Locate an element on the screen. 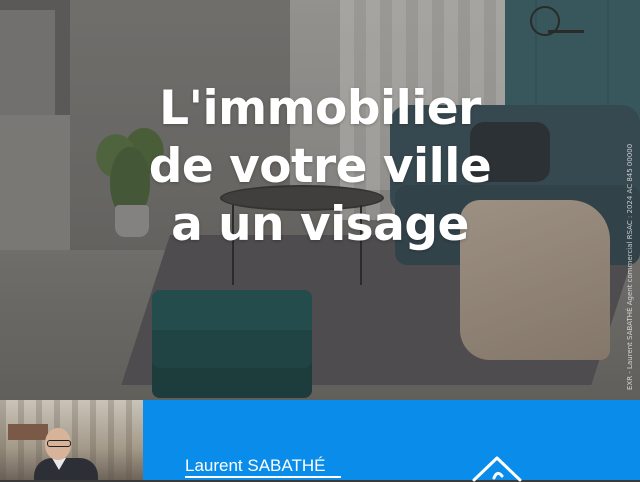 This screenshot has height=482, width=640. headline-line-2: de votre ville is located at coordinates (320, 166).